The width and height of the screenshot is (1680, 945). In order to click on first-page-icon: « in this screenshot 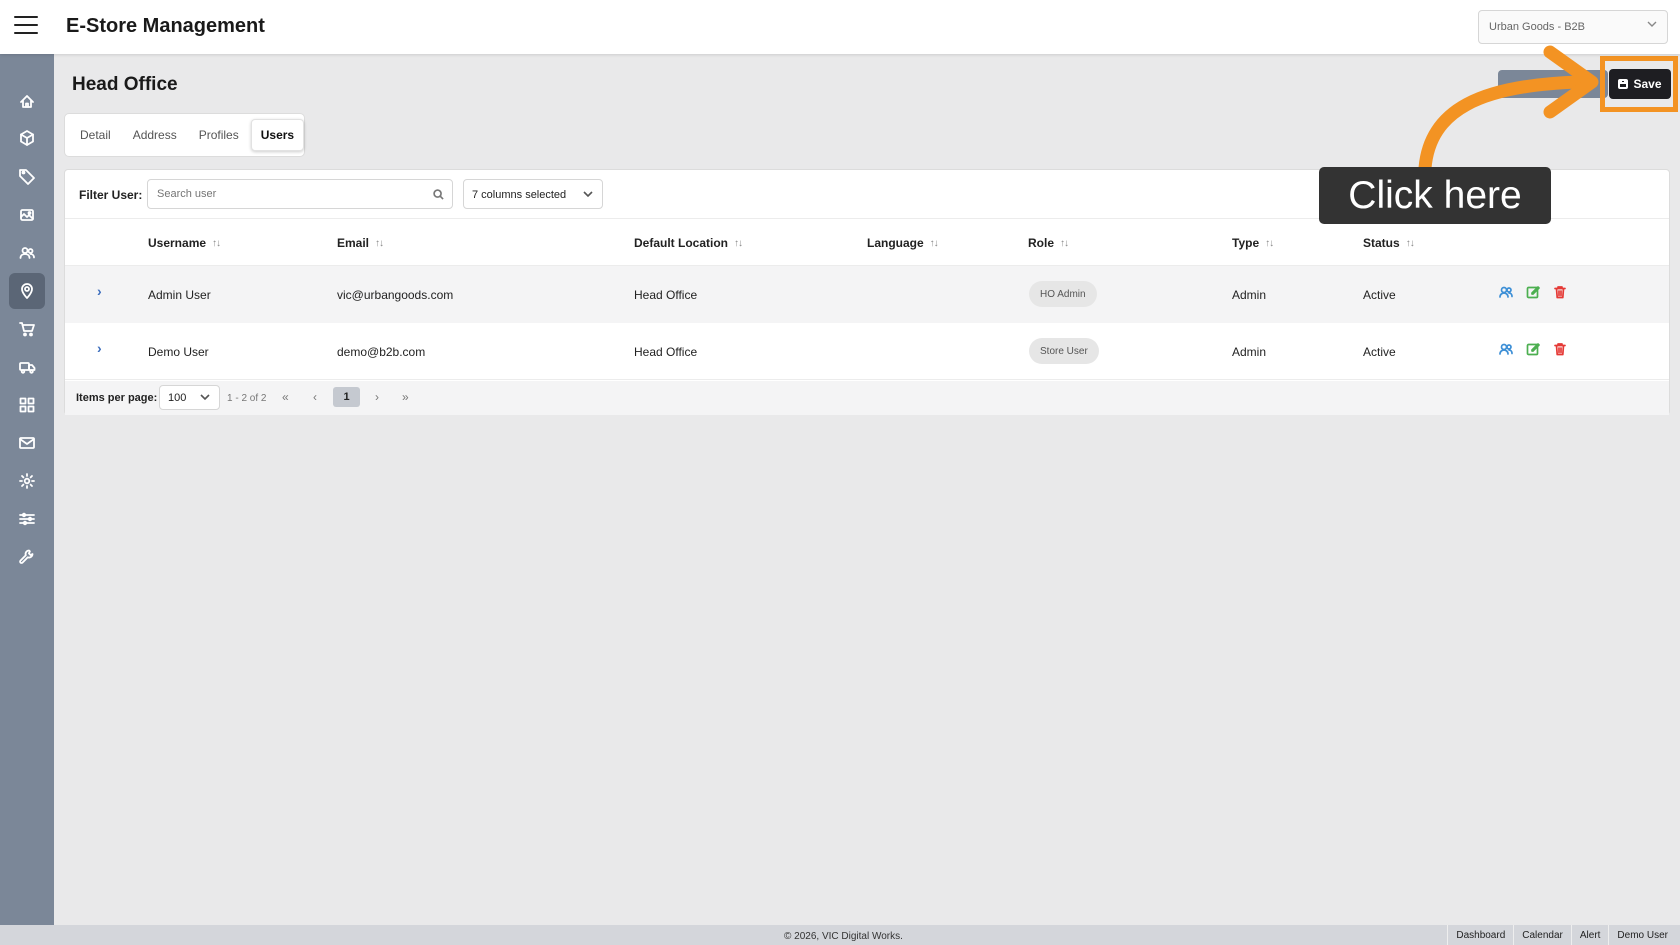, I will do `click(285, 397)`.